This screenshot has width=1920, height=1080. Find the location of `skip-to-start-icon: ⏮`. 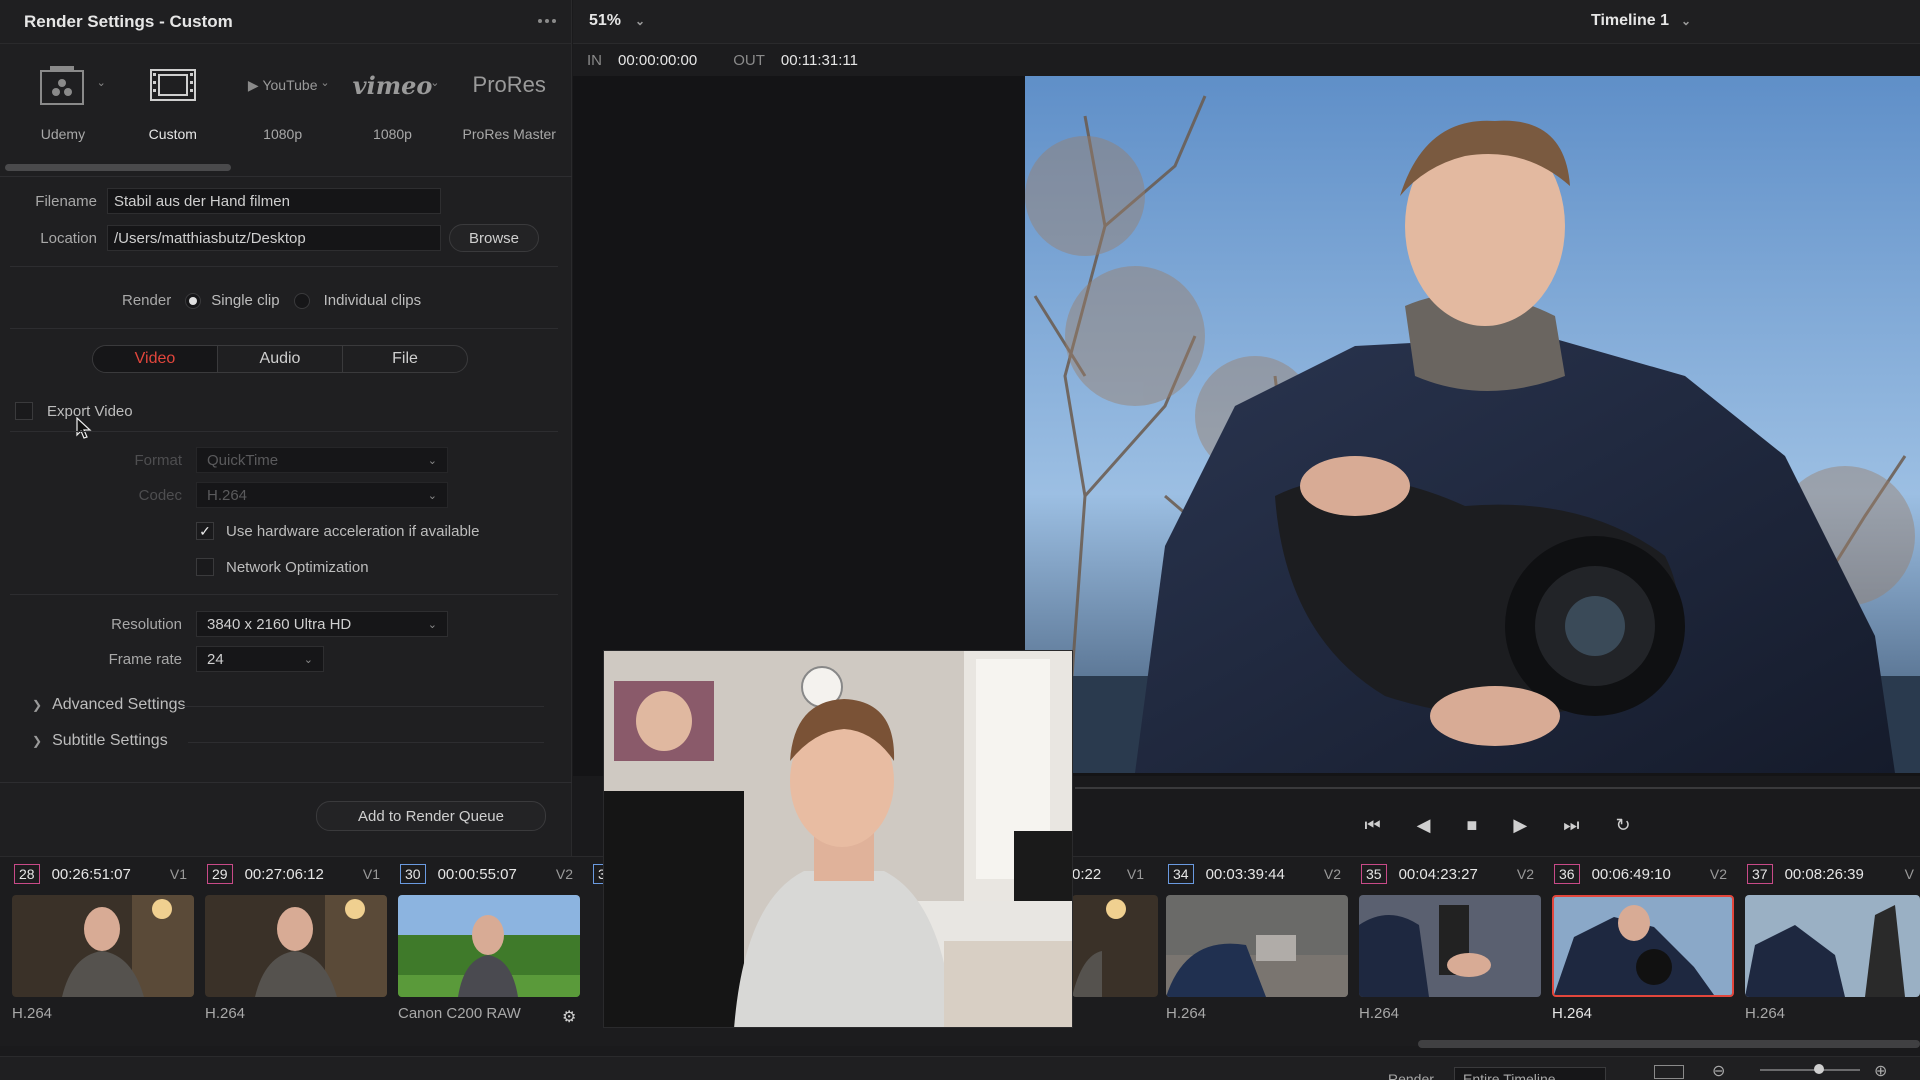

skip-to-start-icon: ⏮ is located at coordinates (1372, 825).